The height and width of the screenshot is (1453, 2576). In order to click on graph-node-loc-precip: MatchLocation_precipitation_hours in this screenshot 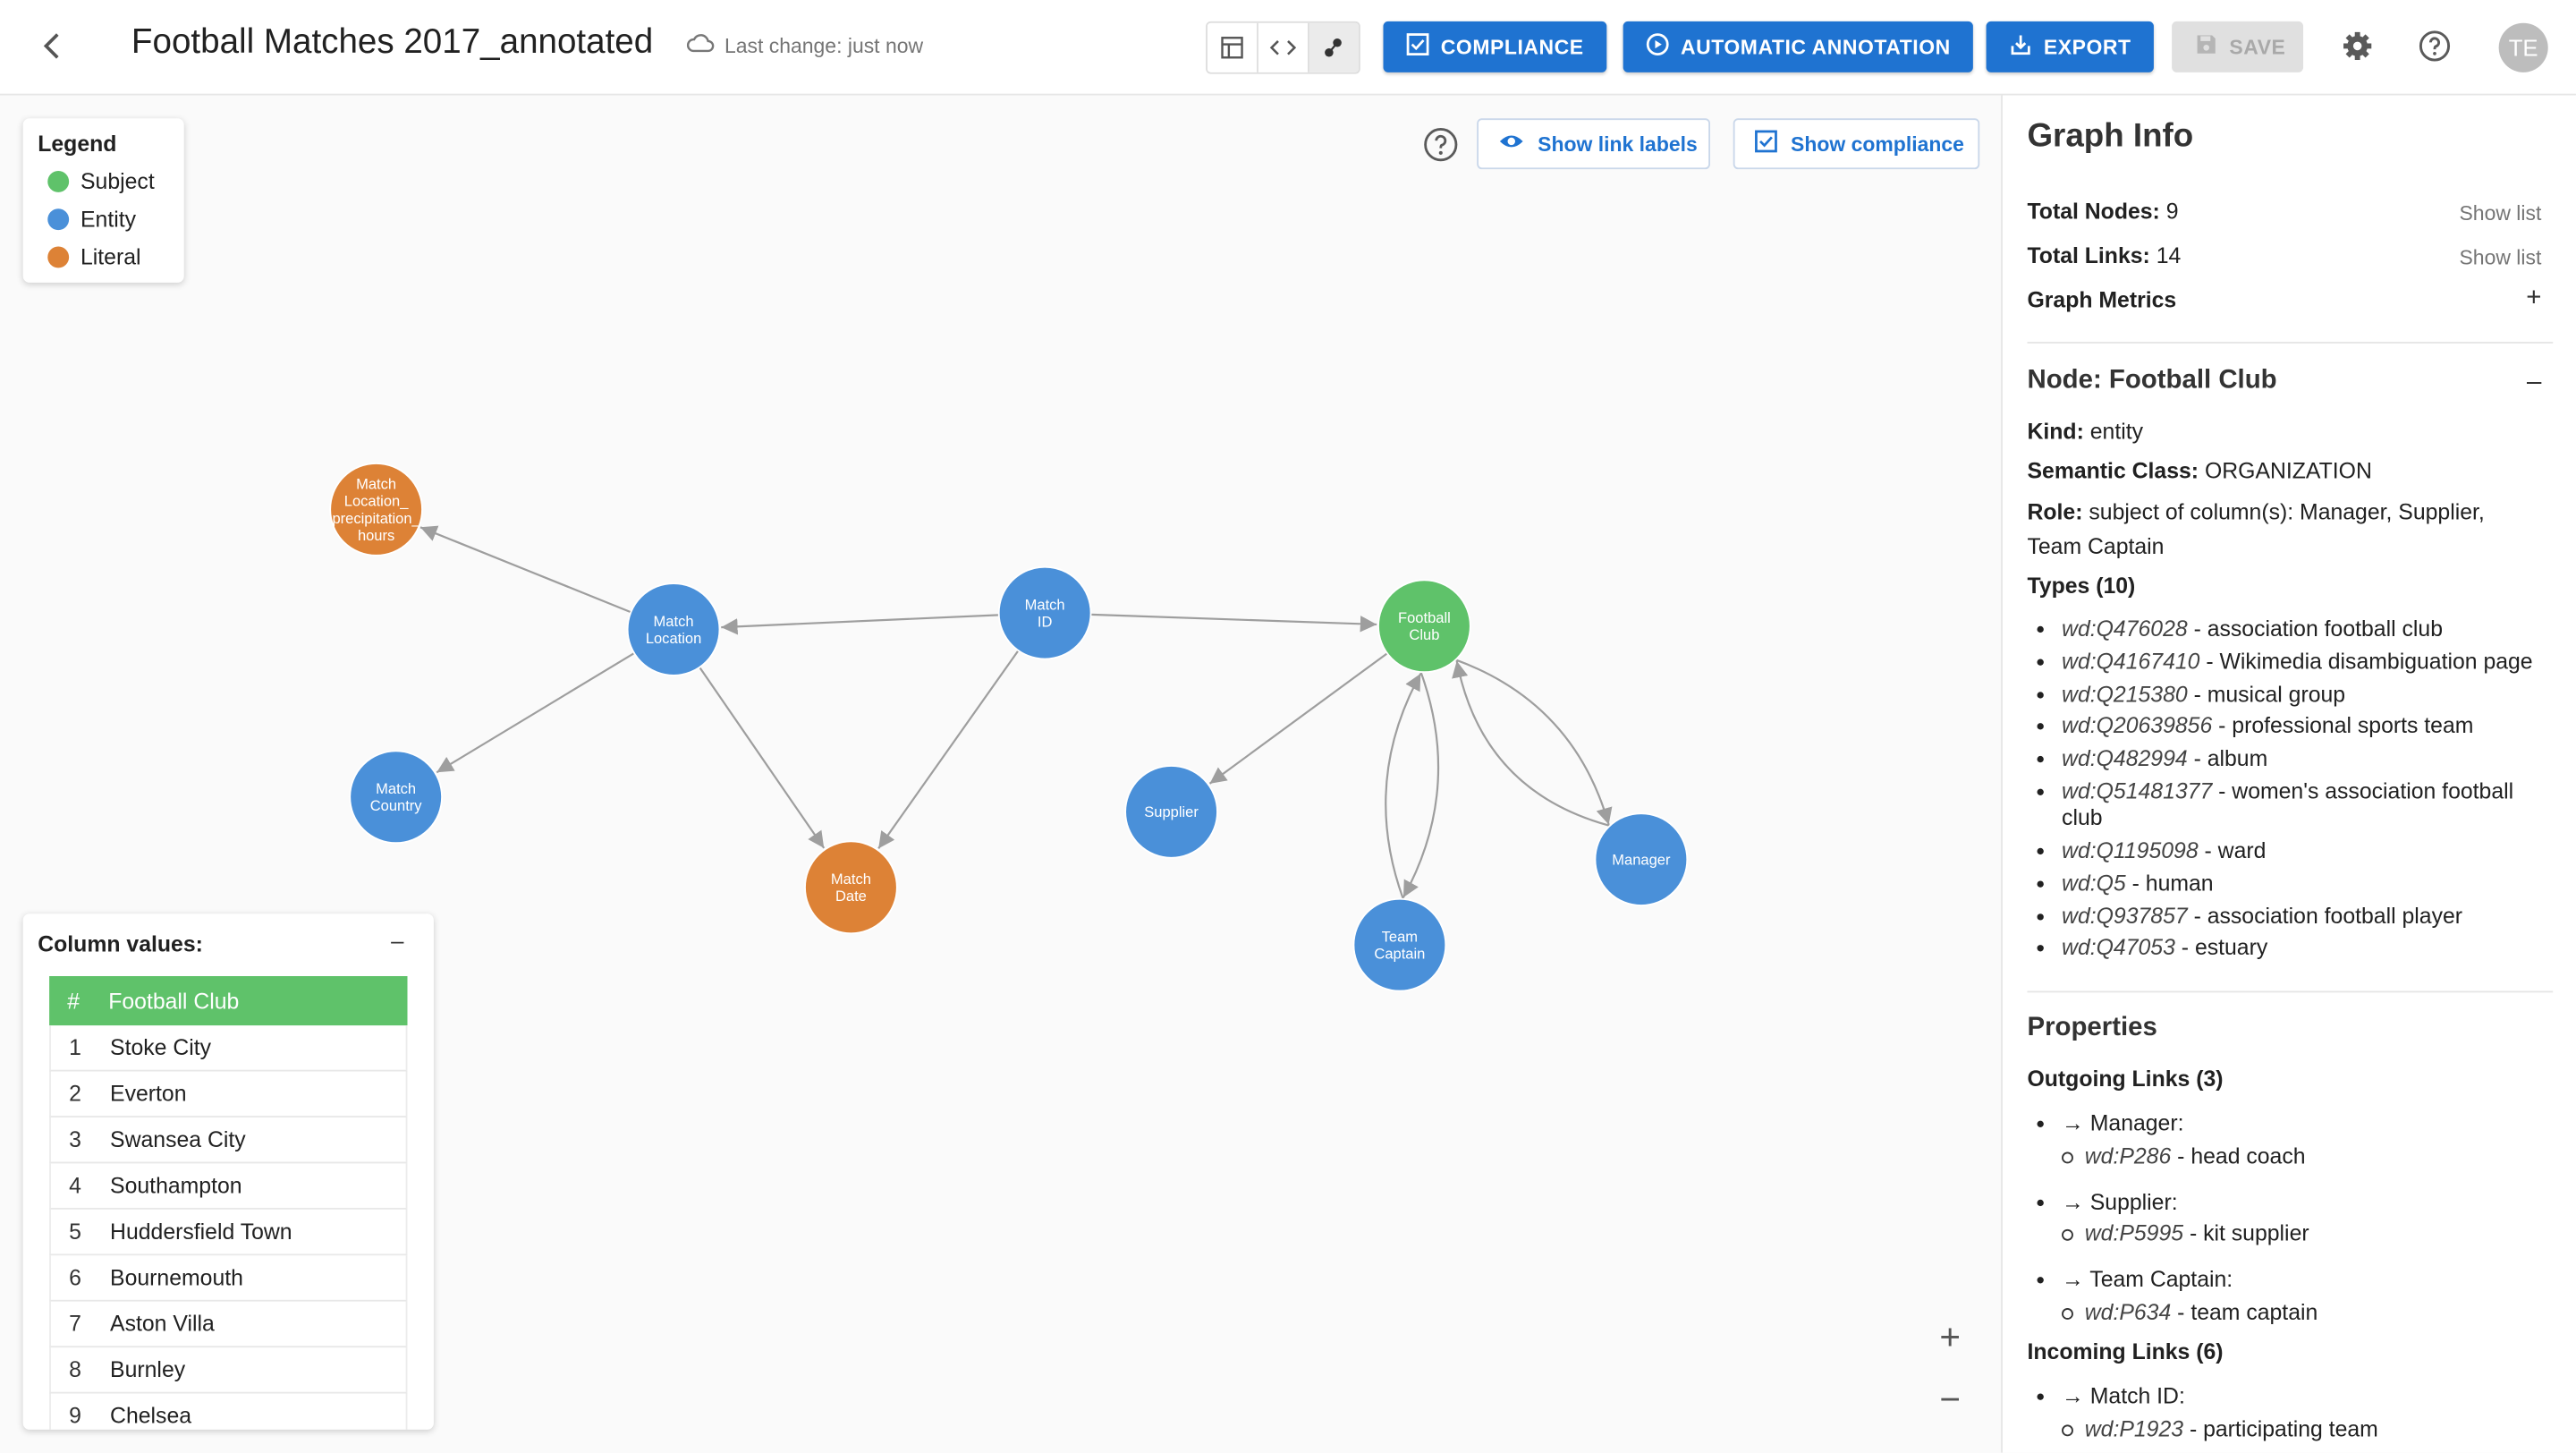, I will do `click(376, 510)`.